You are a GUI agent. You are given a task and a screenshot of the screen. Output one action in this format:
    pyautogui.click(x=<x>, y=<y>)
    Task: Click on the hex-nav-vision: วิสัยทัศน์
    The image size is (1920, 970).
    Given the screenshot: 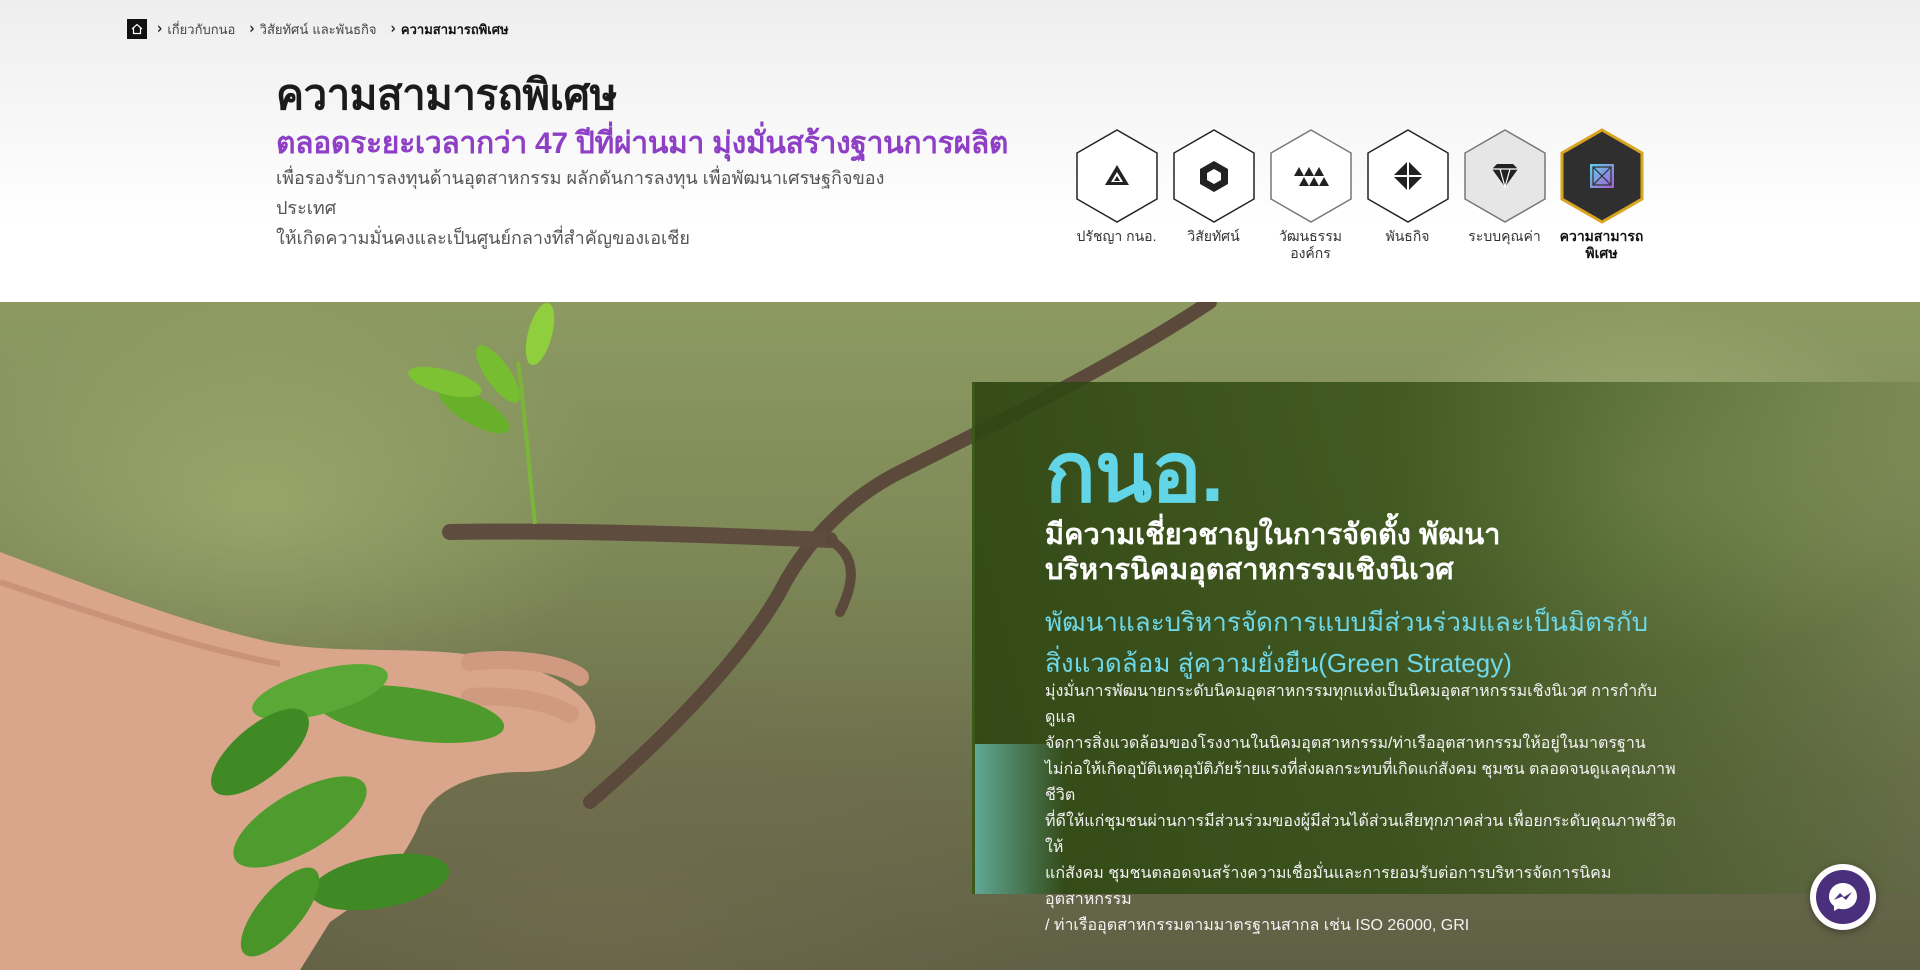 What is the action you would take?
    pyautogui.click(x=1213, y=195)
    